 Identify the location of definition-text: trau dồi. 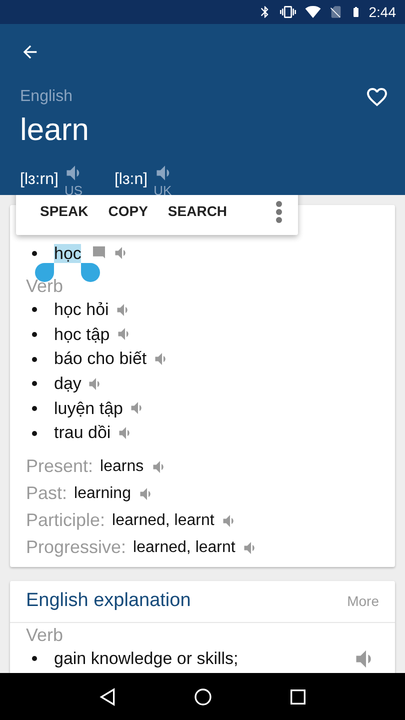
(82, 432).